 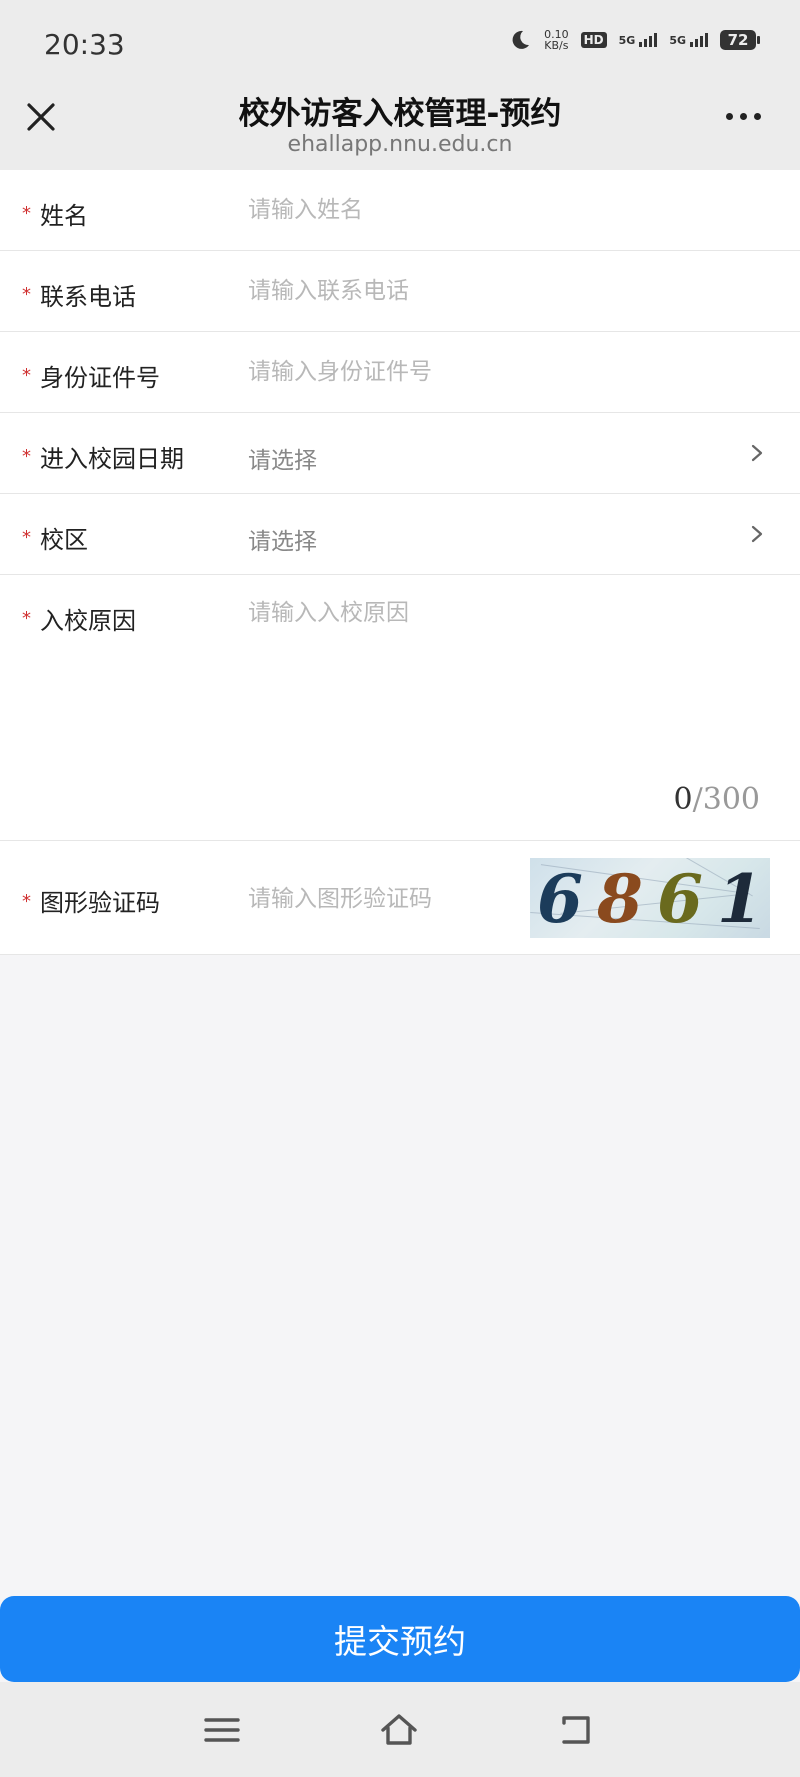 What do you see at coordinates (683, 799) in the screenshot?
I see `char-count: 0` at bounding box center [683, 799].